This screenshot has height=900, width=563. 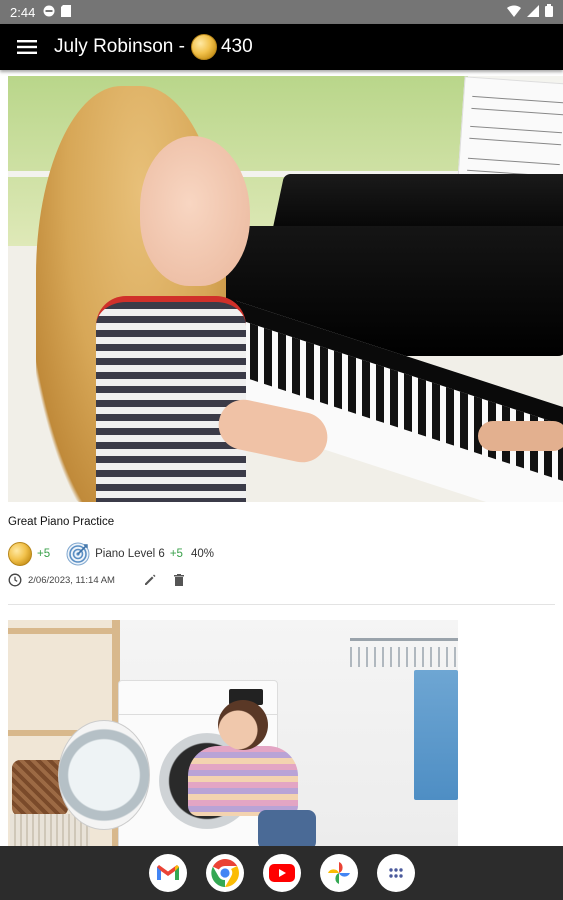 What do you see at coordinates (15, 580) in the screenshot?
I see `clock-icon` at bounding box center [15, 580].